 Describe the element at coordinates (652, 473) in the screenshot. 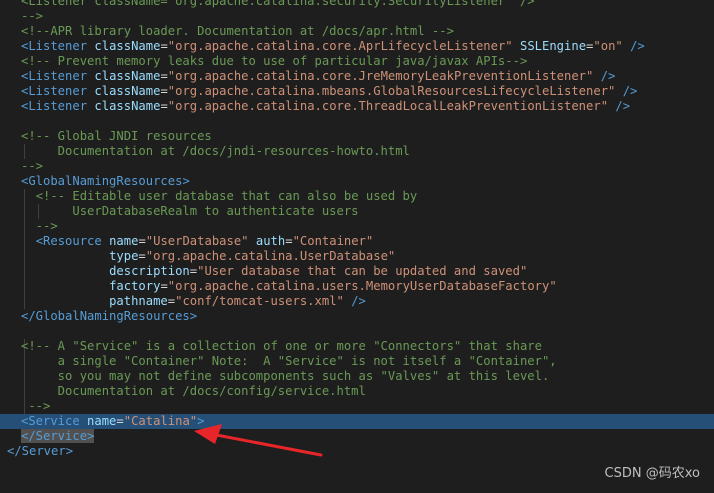

I see `watermark: CSDN @码农xo` at that location.